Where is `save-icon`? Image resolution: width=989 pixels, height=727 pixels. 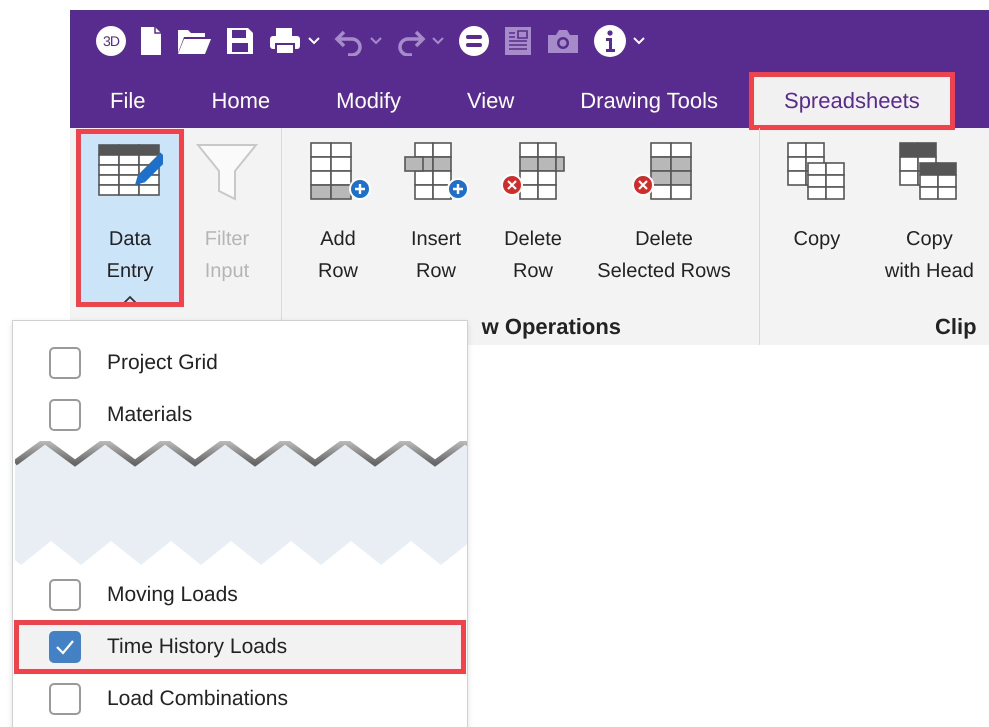
save-icon is located at coordinates (240, 41).